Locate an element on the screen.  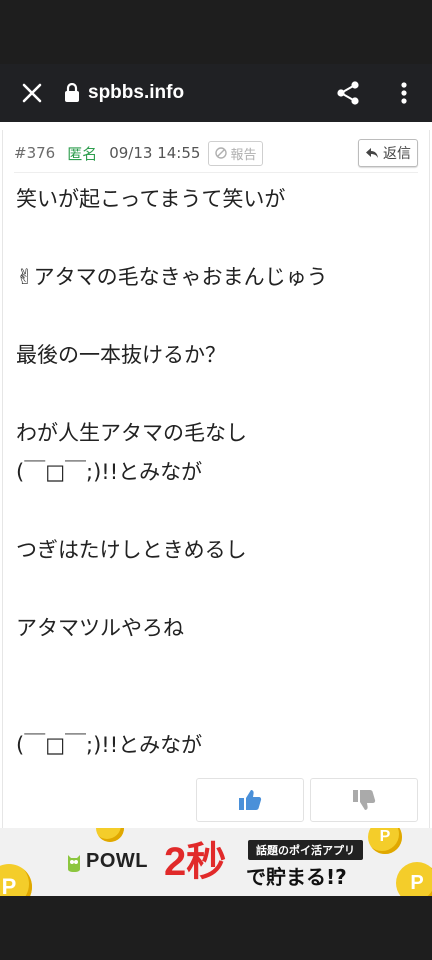
post-line: ✌アタマの毛なきゃおまんじゅう is located at coordinates (172, 277).